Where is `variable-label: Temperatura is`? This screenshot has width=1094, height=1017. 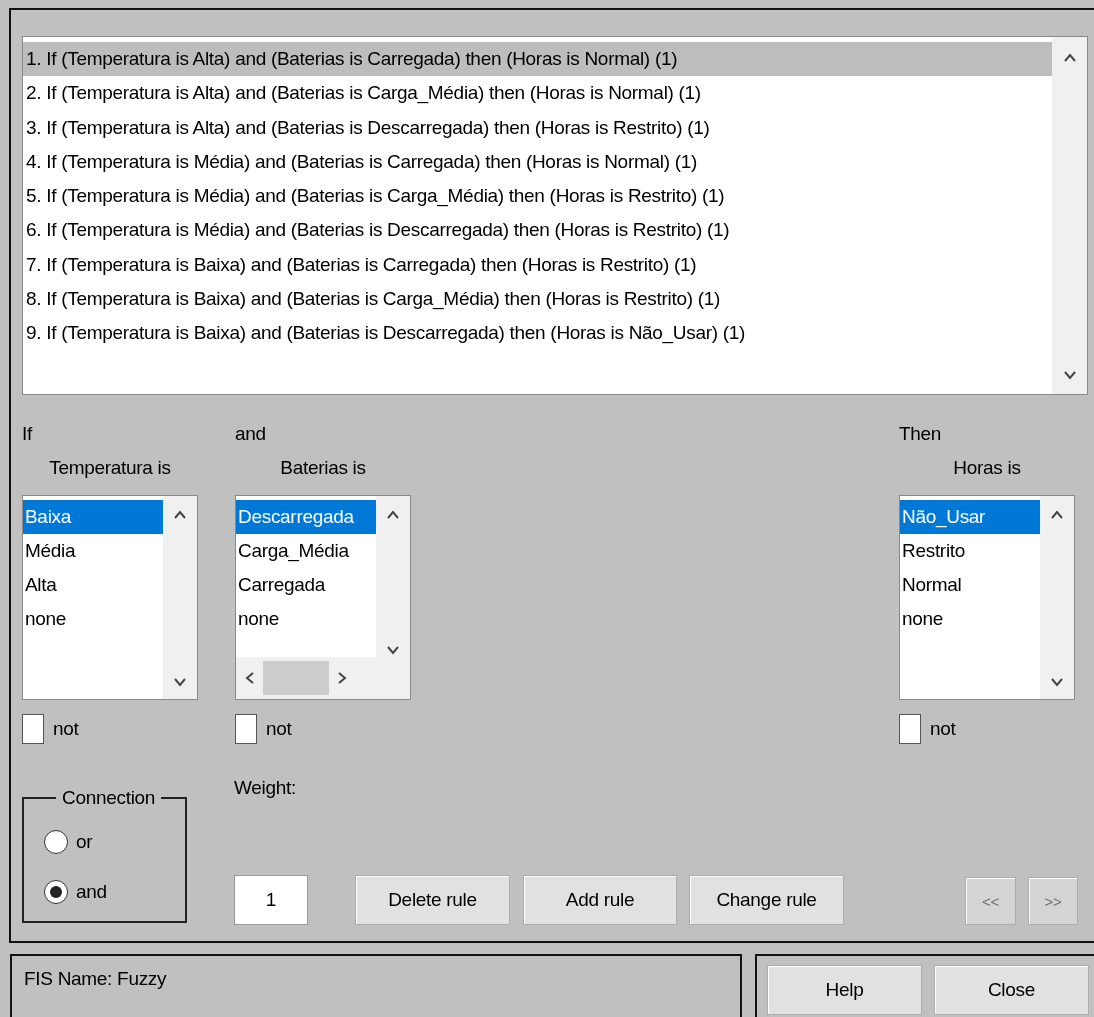 variable-label: Temperatura is is located at coordinates (110, 468).